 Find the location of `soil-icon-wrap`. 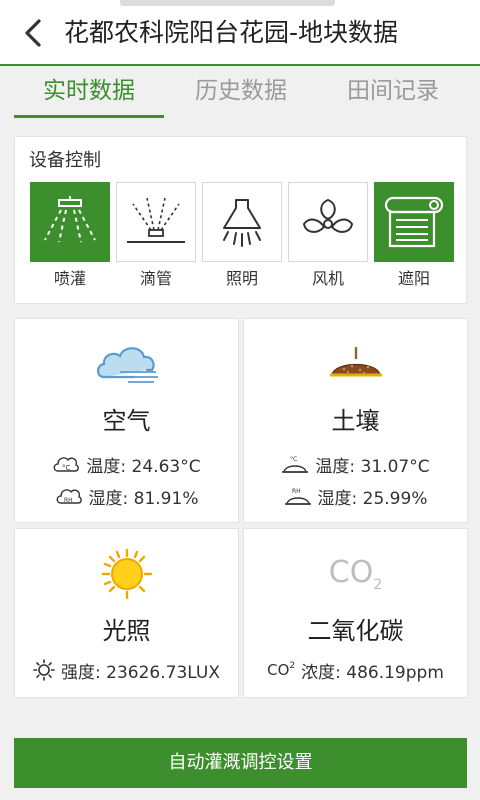

soil-icon-wrap is located at coordinates (355, 362).